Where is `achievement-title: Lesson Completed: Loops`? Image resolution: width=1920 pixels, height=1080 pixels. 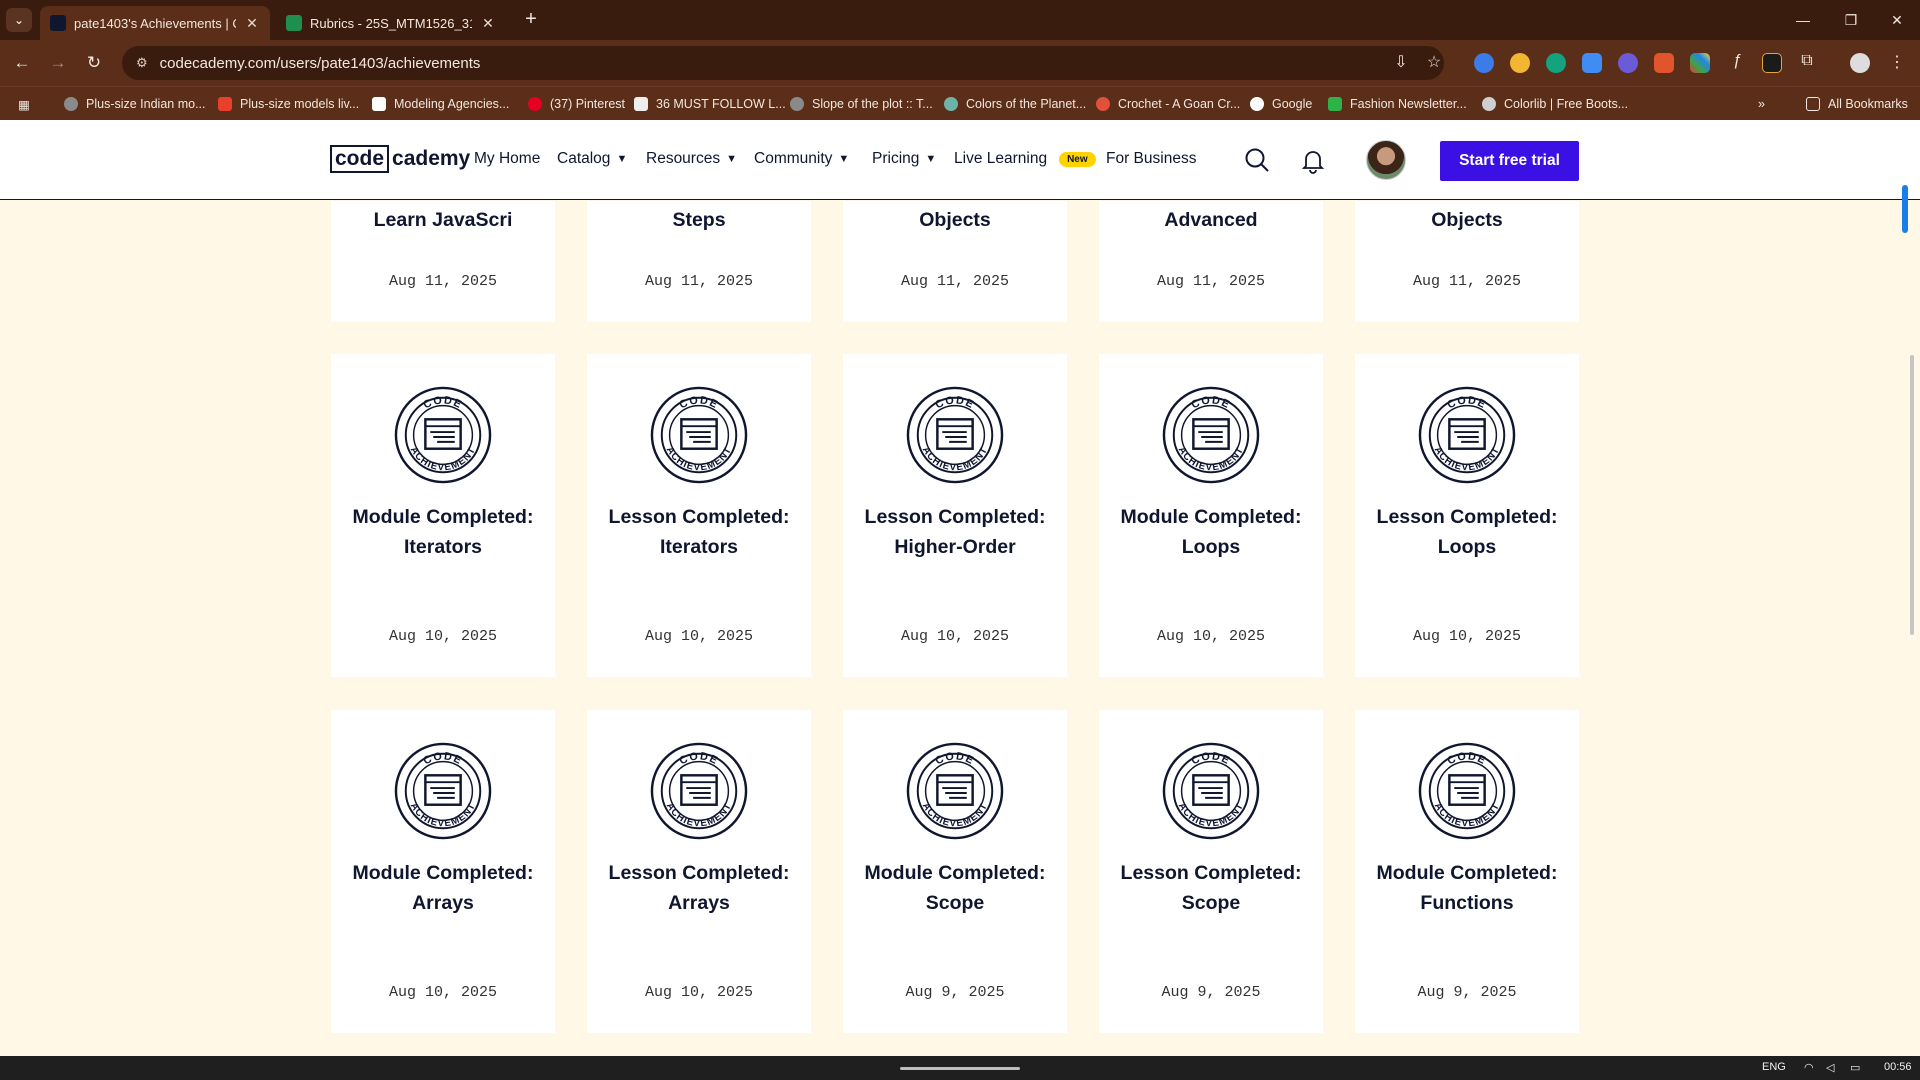 achievement-title: Lesson Completed: Loops is located at coordinates (1467, 532).